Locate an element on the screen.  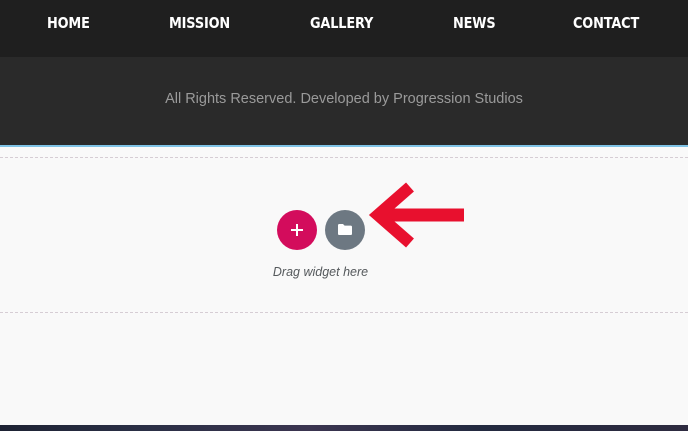
nav-item-gallery: GALLERY is located at coordinates (341, 23).